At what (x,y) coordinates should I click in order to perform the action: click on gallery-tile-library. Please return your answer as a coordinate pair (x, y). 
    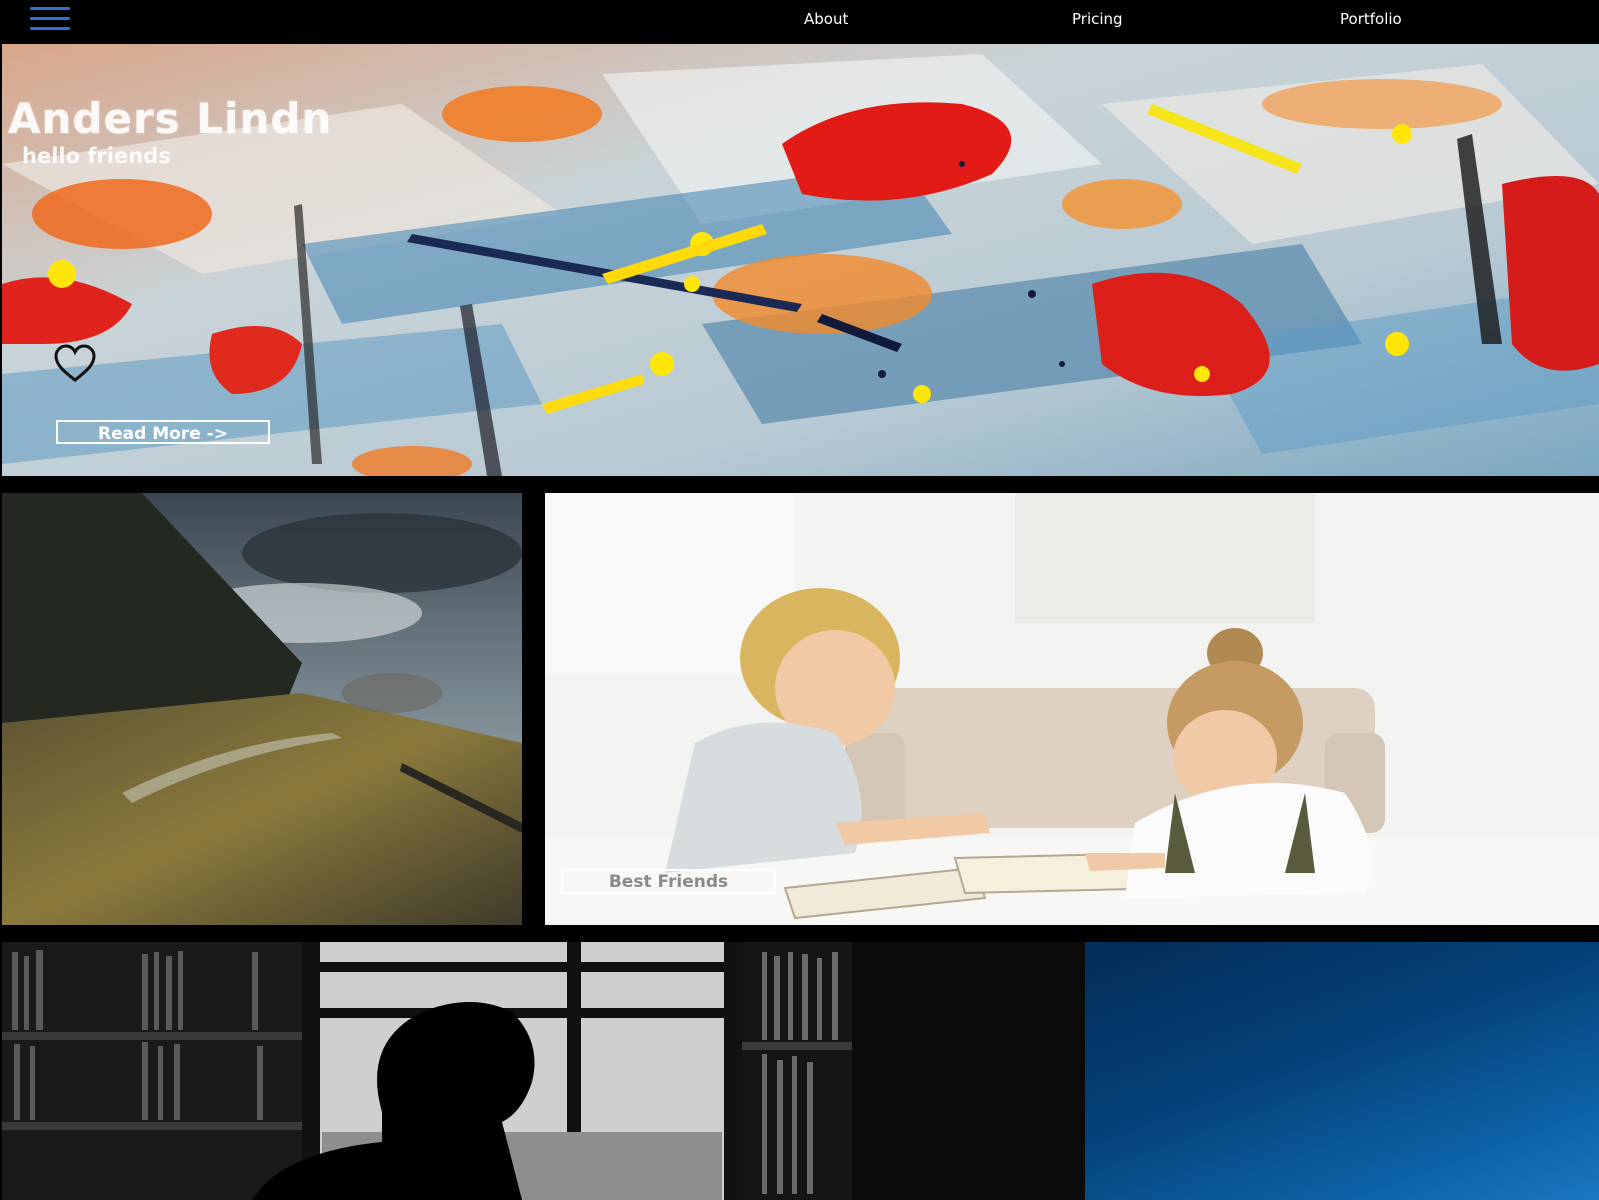
    Looking at the image, I should click on (543, 1071).